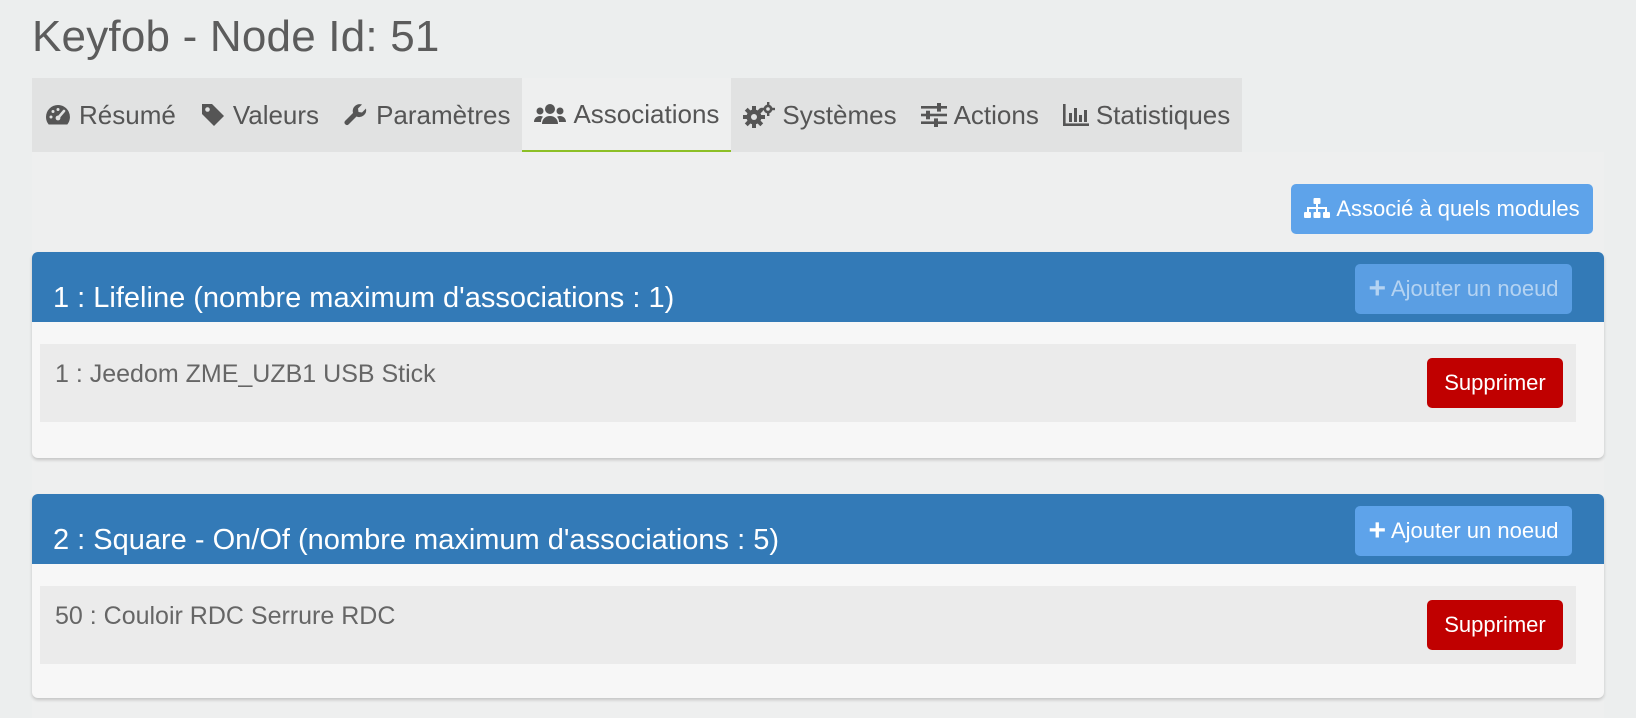 This screenshot has width=1636, height=718. What do you see at coordinates (225, 616) in the screenshot?
I see `node-label: 50 : Couloir RDC Serrure RDC` at bounding box center [225, 616].